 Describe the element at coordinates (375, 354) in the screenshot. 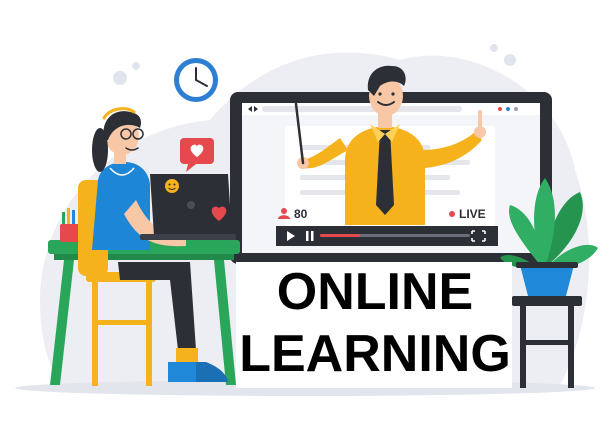

I see `headline-learning: LEARNING` at that location.